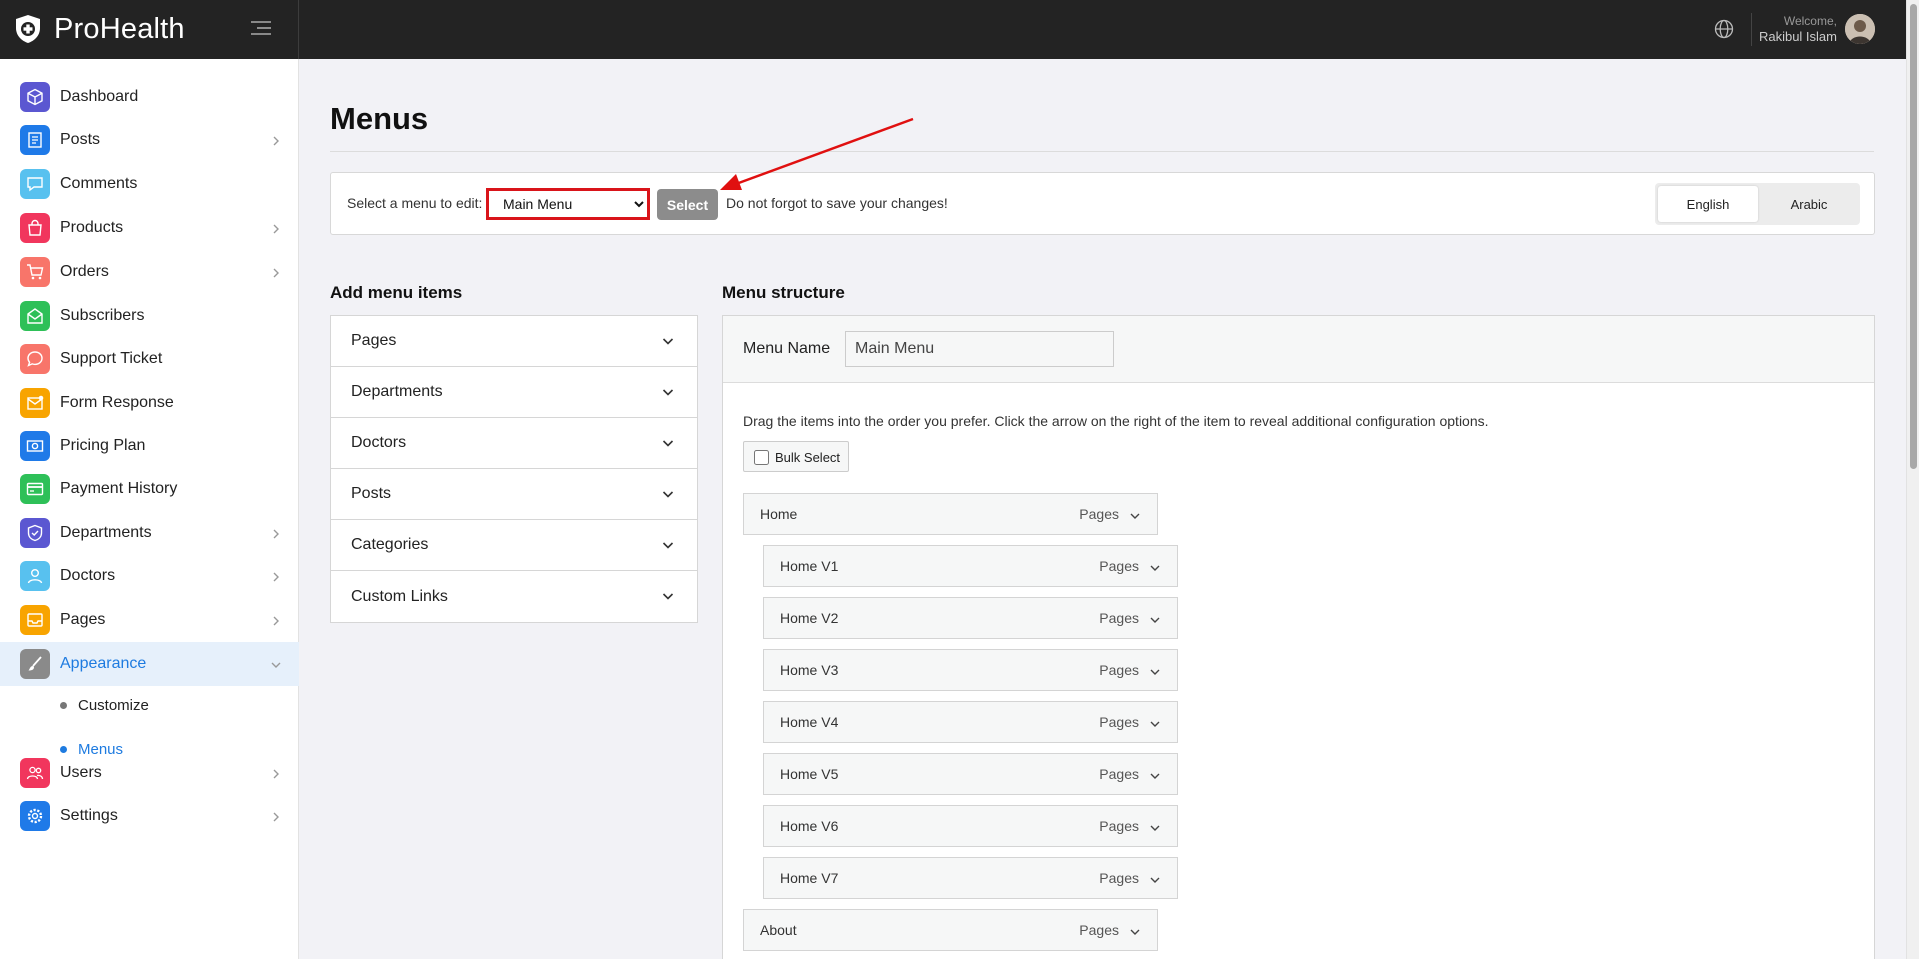  What do you see at coordinates (28, 29) in the screenshot?
I see `shield-plus-icon` at bounding box center [28, 29].